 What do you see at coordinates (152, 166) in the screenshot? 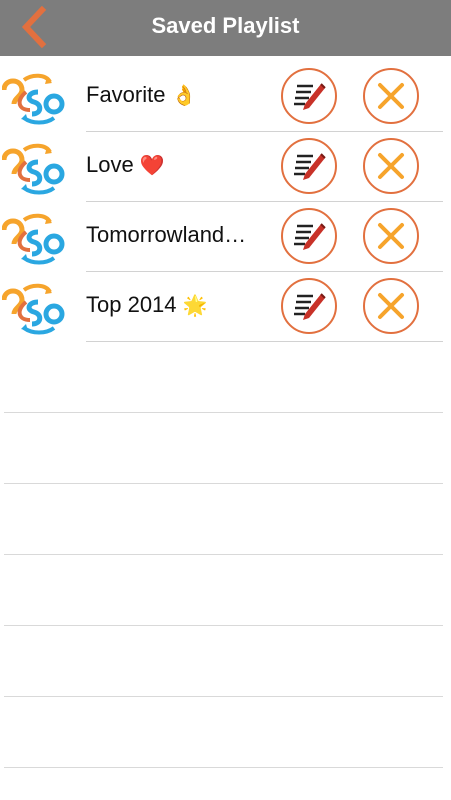
I see `playlist-emoji: ❤️` at bounding box center [152, 166].